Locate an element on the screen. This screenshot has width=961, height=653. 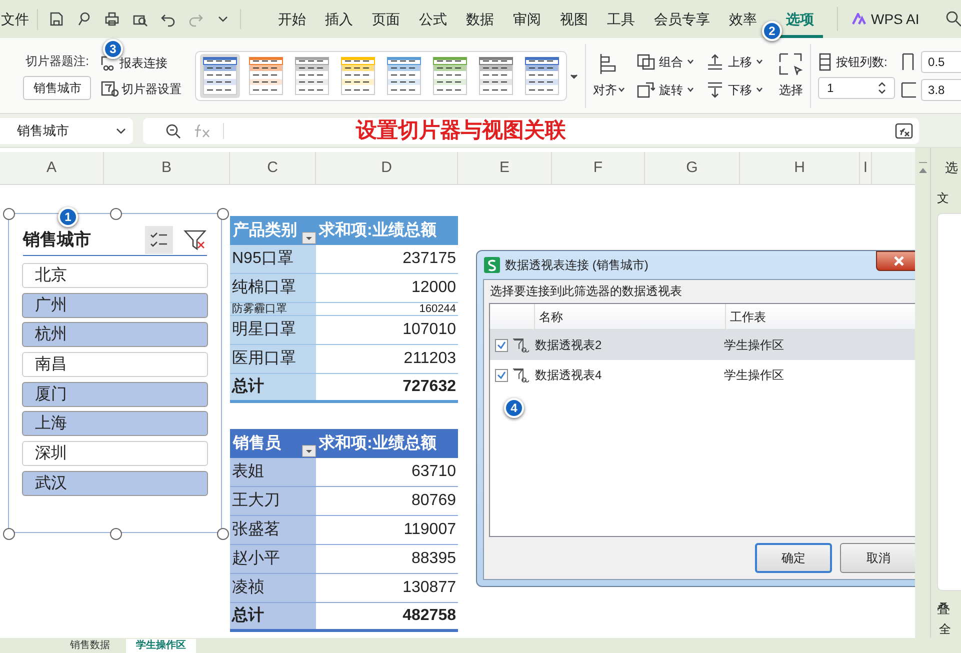
send-backward-button: 下移 is located at coordinates (735, 89).